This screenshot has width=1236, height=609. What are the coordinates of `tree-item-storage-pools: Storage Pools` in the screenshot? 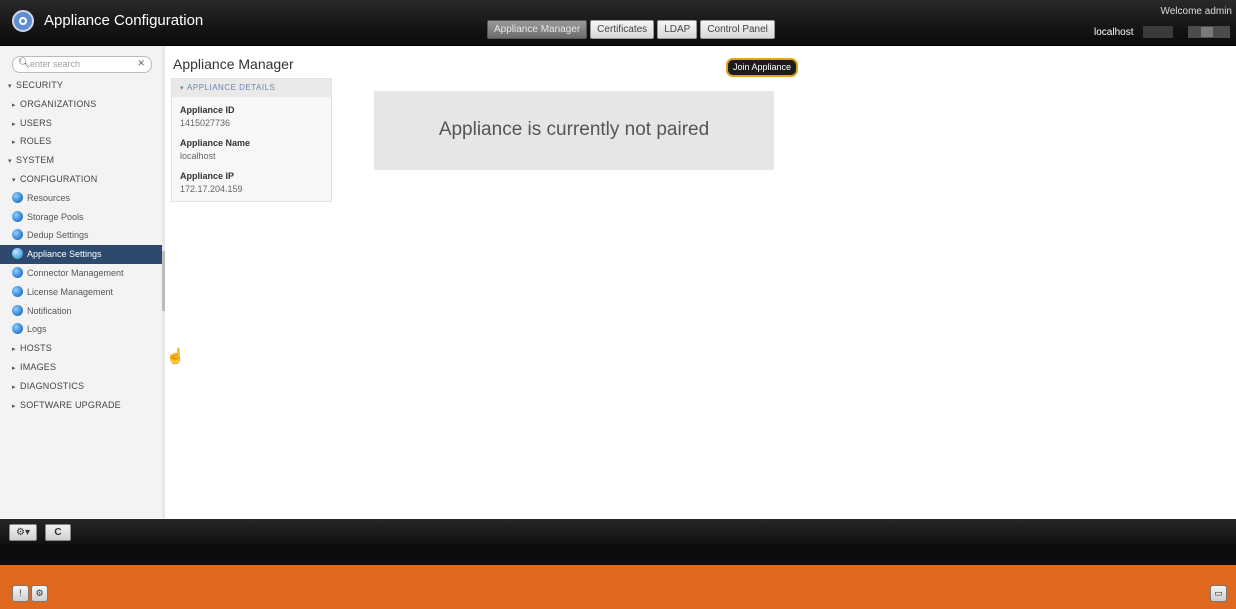 It's located at (81, 217).